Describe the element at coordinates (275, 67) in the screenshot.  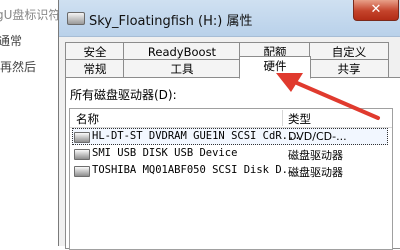
I see `tab-hardware: 硬件` at that location.